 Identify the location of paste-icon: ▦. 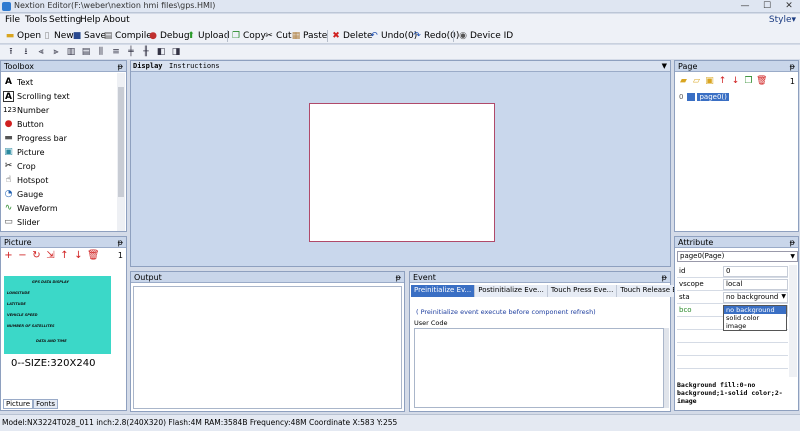
(296, 36).